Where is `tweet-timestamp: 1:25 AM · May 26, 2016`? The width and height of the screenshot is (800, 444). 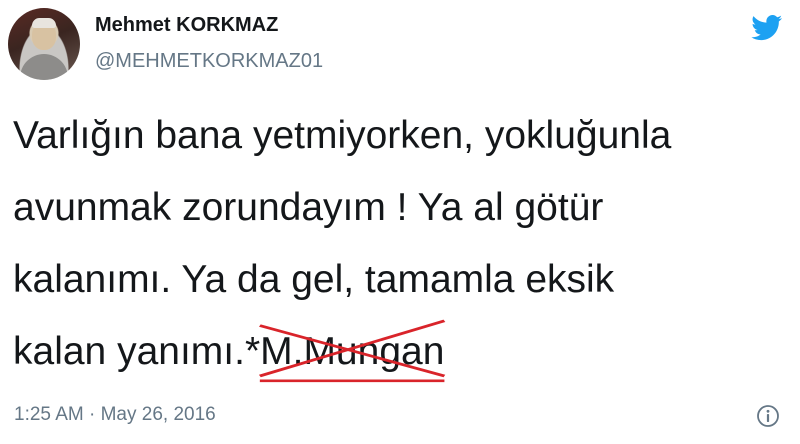
tweet-timestamp: 1:25 AM · May 26, 2016 is located at coordinates (115, 415).